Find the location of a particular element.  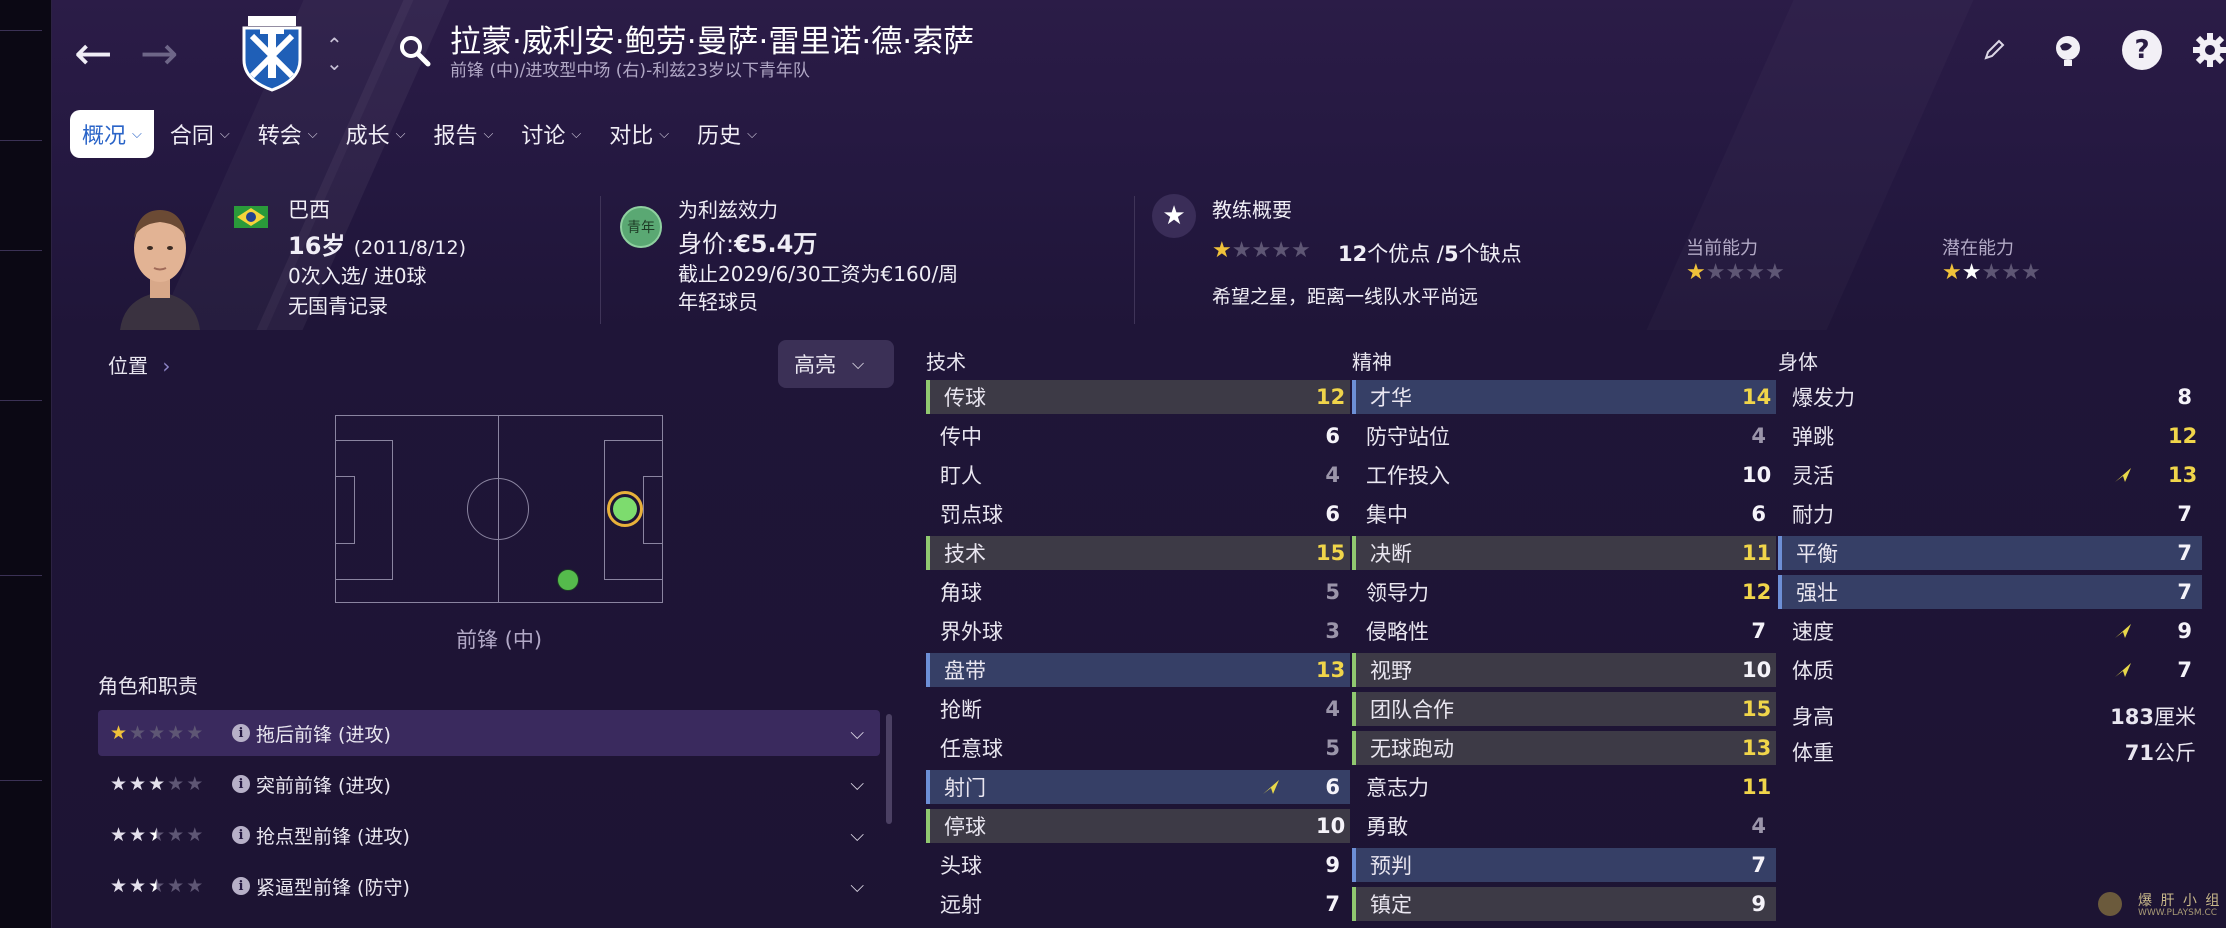

attribute-row: 技术 15 is located at coordinates (1138, 553).